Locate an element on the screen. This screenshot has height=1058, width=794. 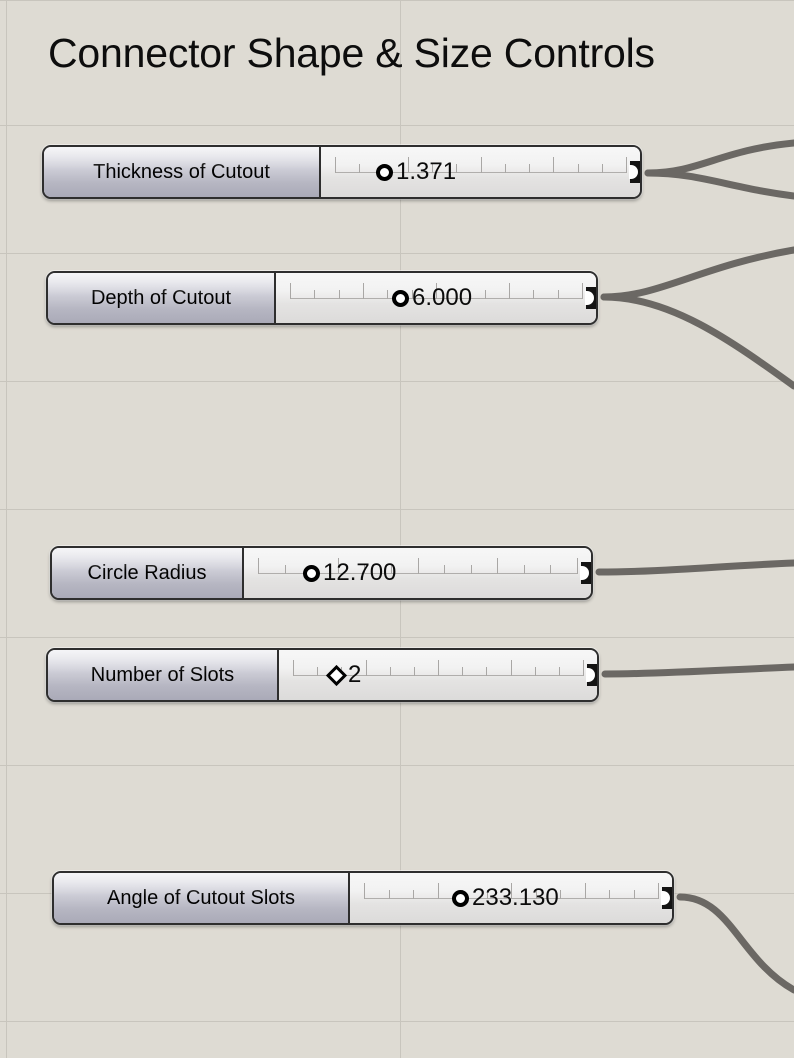
slider-readout: 1.371 is located at coordinates (416, 172).